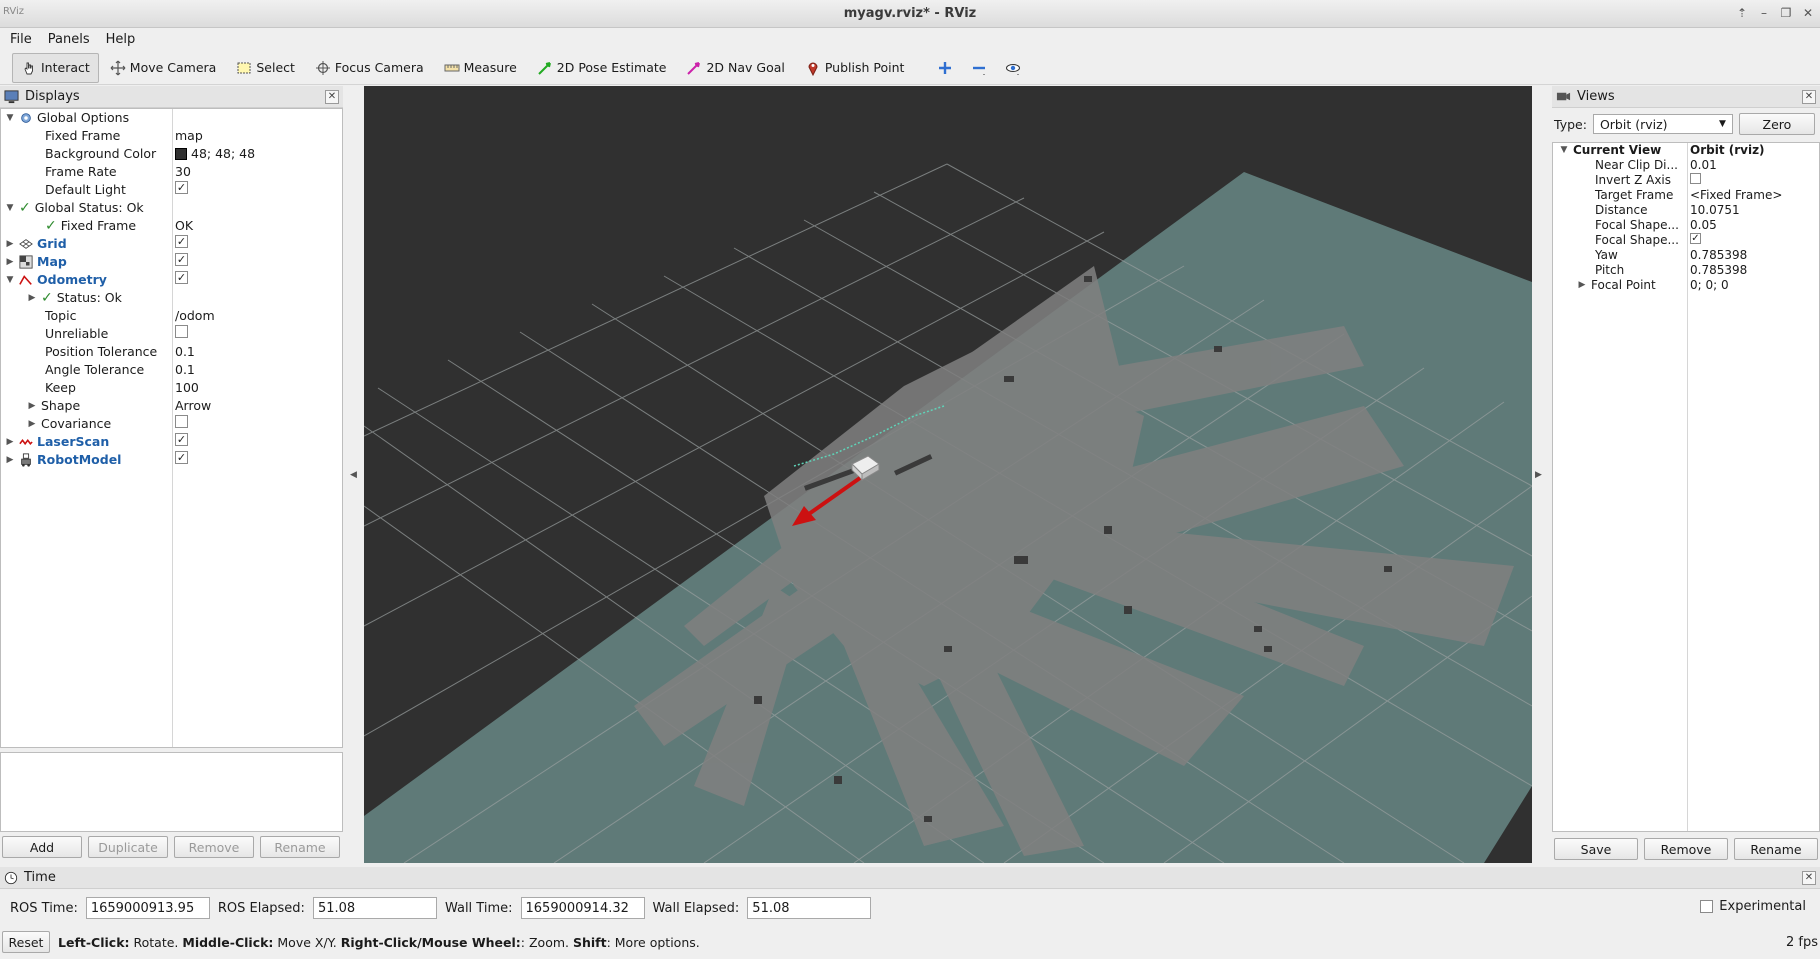 The image size is (1820, 959). Describe the element at coordinates (21, 39) in the screenshot. I see `menu-file: File` at that location.